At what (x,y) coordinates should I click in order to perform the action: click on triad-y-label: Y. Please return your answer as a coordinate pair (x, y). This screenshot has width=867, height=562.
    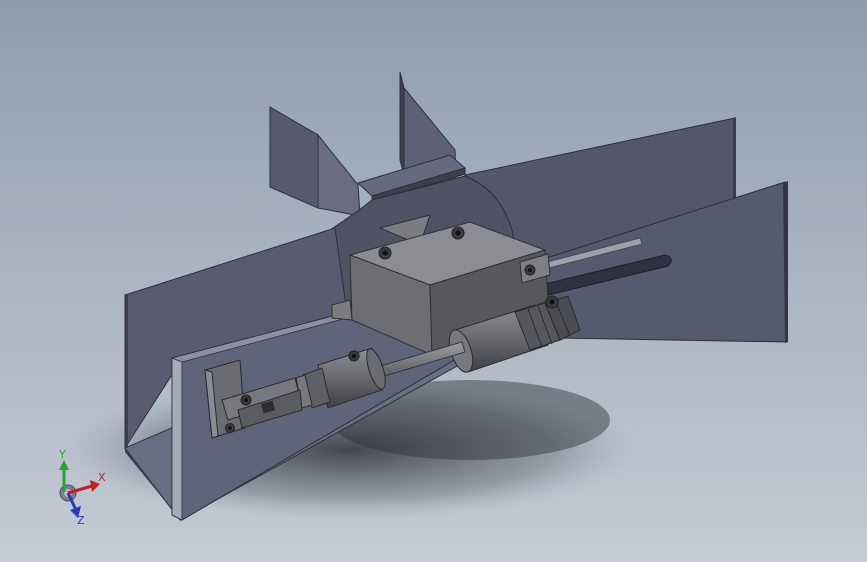
    Looking at the image, I should click on (62, 454).